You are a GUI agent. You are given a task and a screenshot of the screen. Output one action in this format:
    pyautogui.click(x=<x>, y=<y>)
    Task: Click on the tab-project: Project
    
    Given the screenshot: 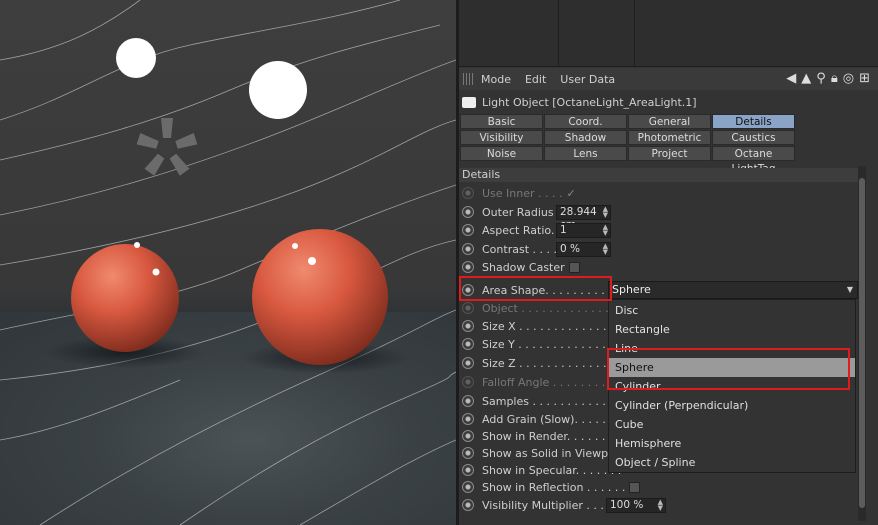 What is the action you would take?
    pyautogui.click(x=669, y=153)
    